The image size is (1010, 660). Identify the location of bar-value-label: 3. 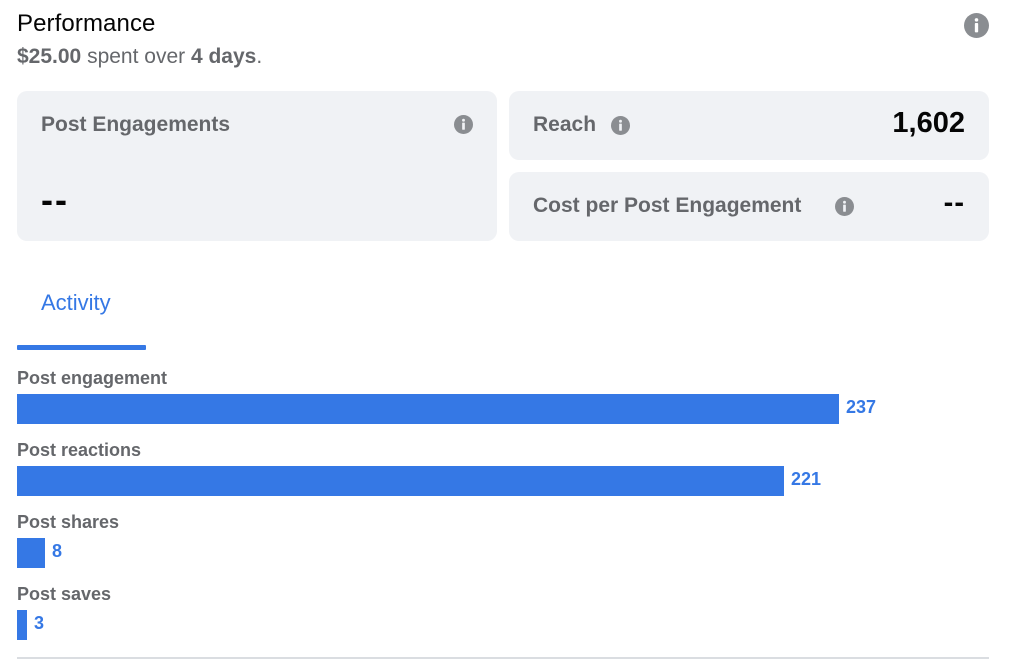
(39, 623).